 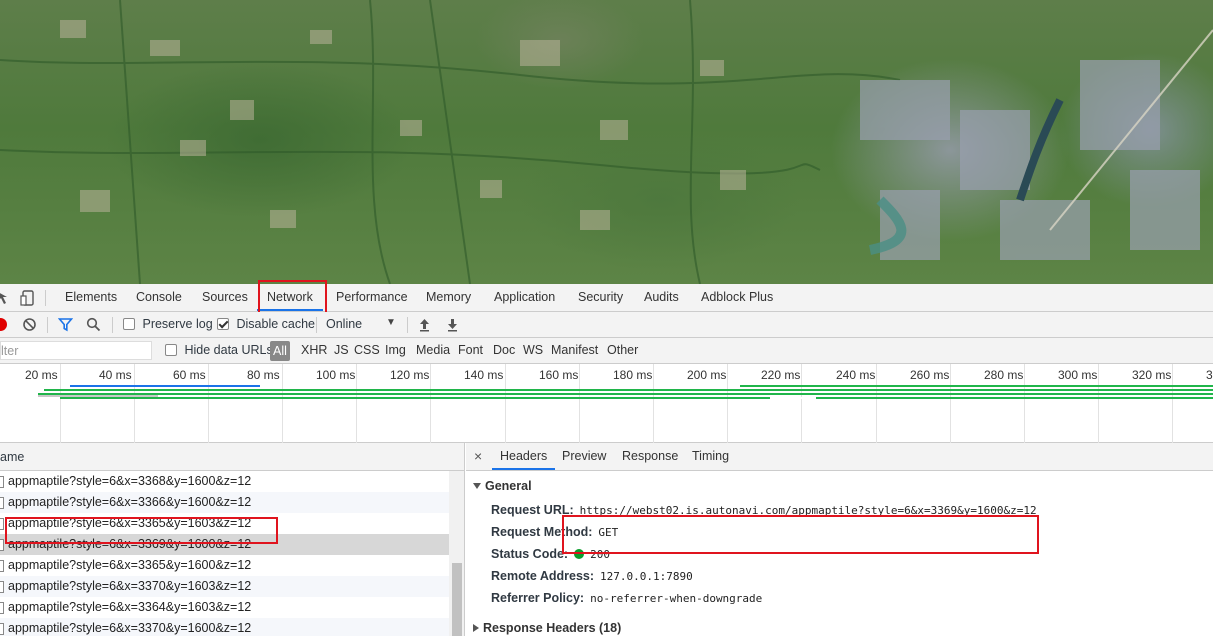 I want to click on throttling-value: Online, so click(x=344, y=324).